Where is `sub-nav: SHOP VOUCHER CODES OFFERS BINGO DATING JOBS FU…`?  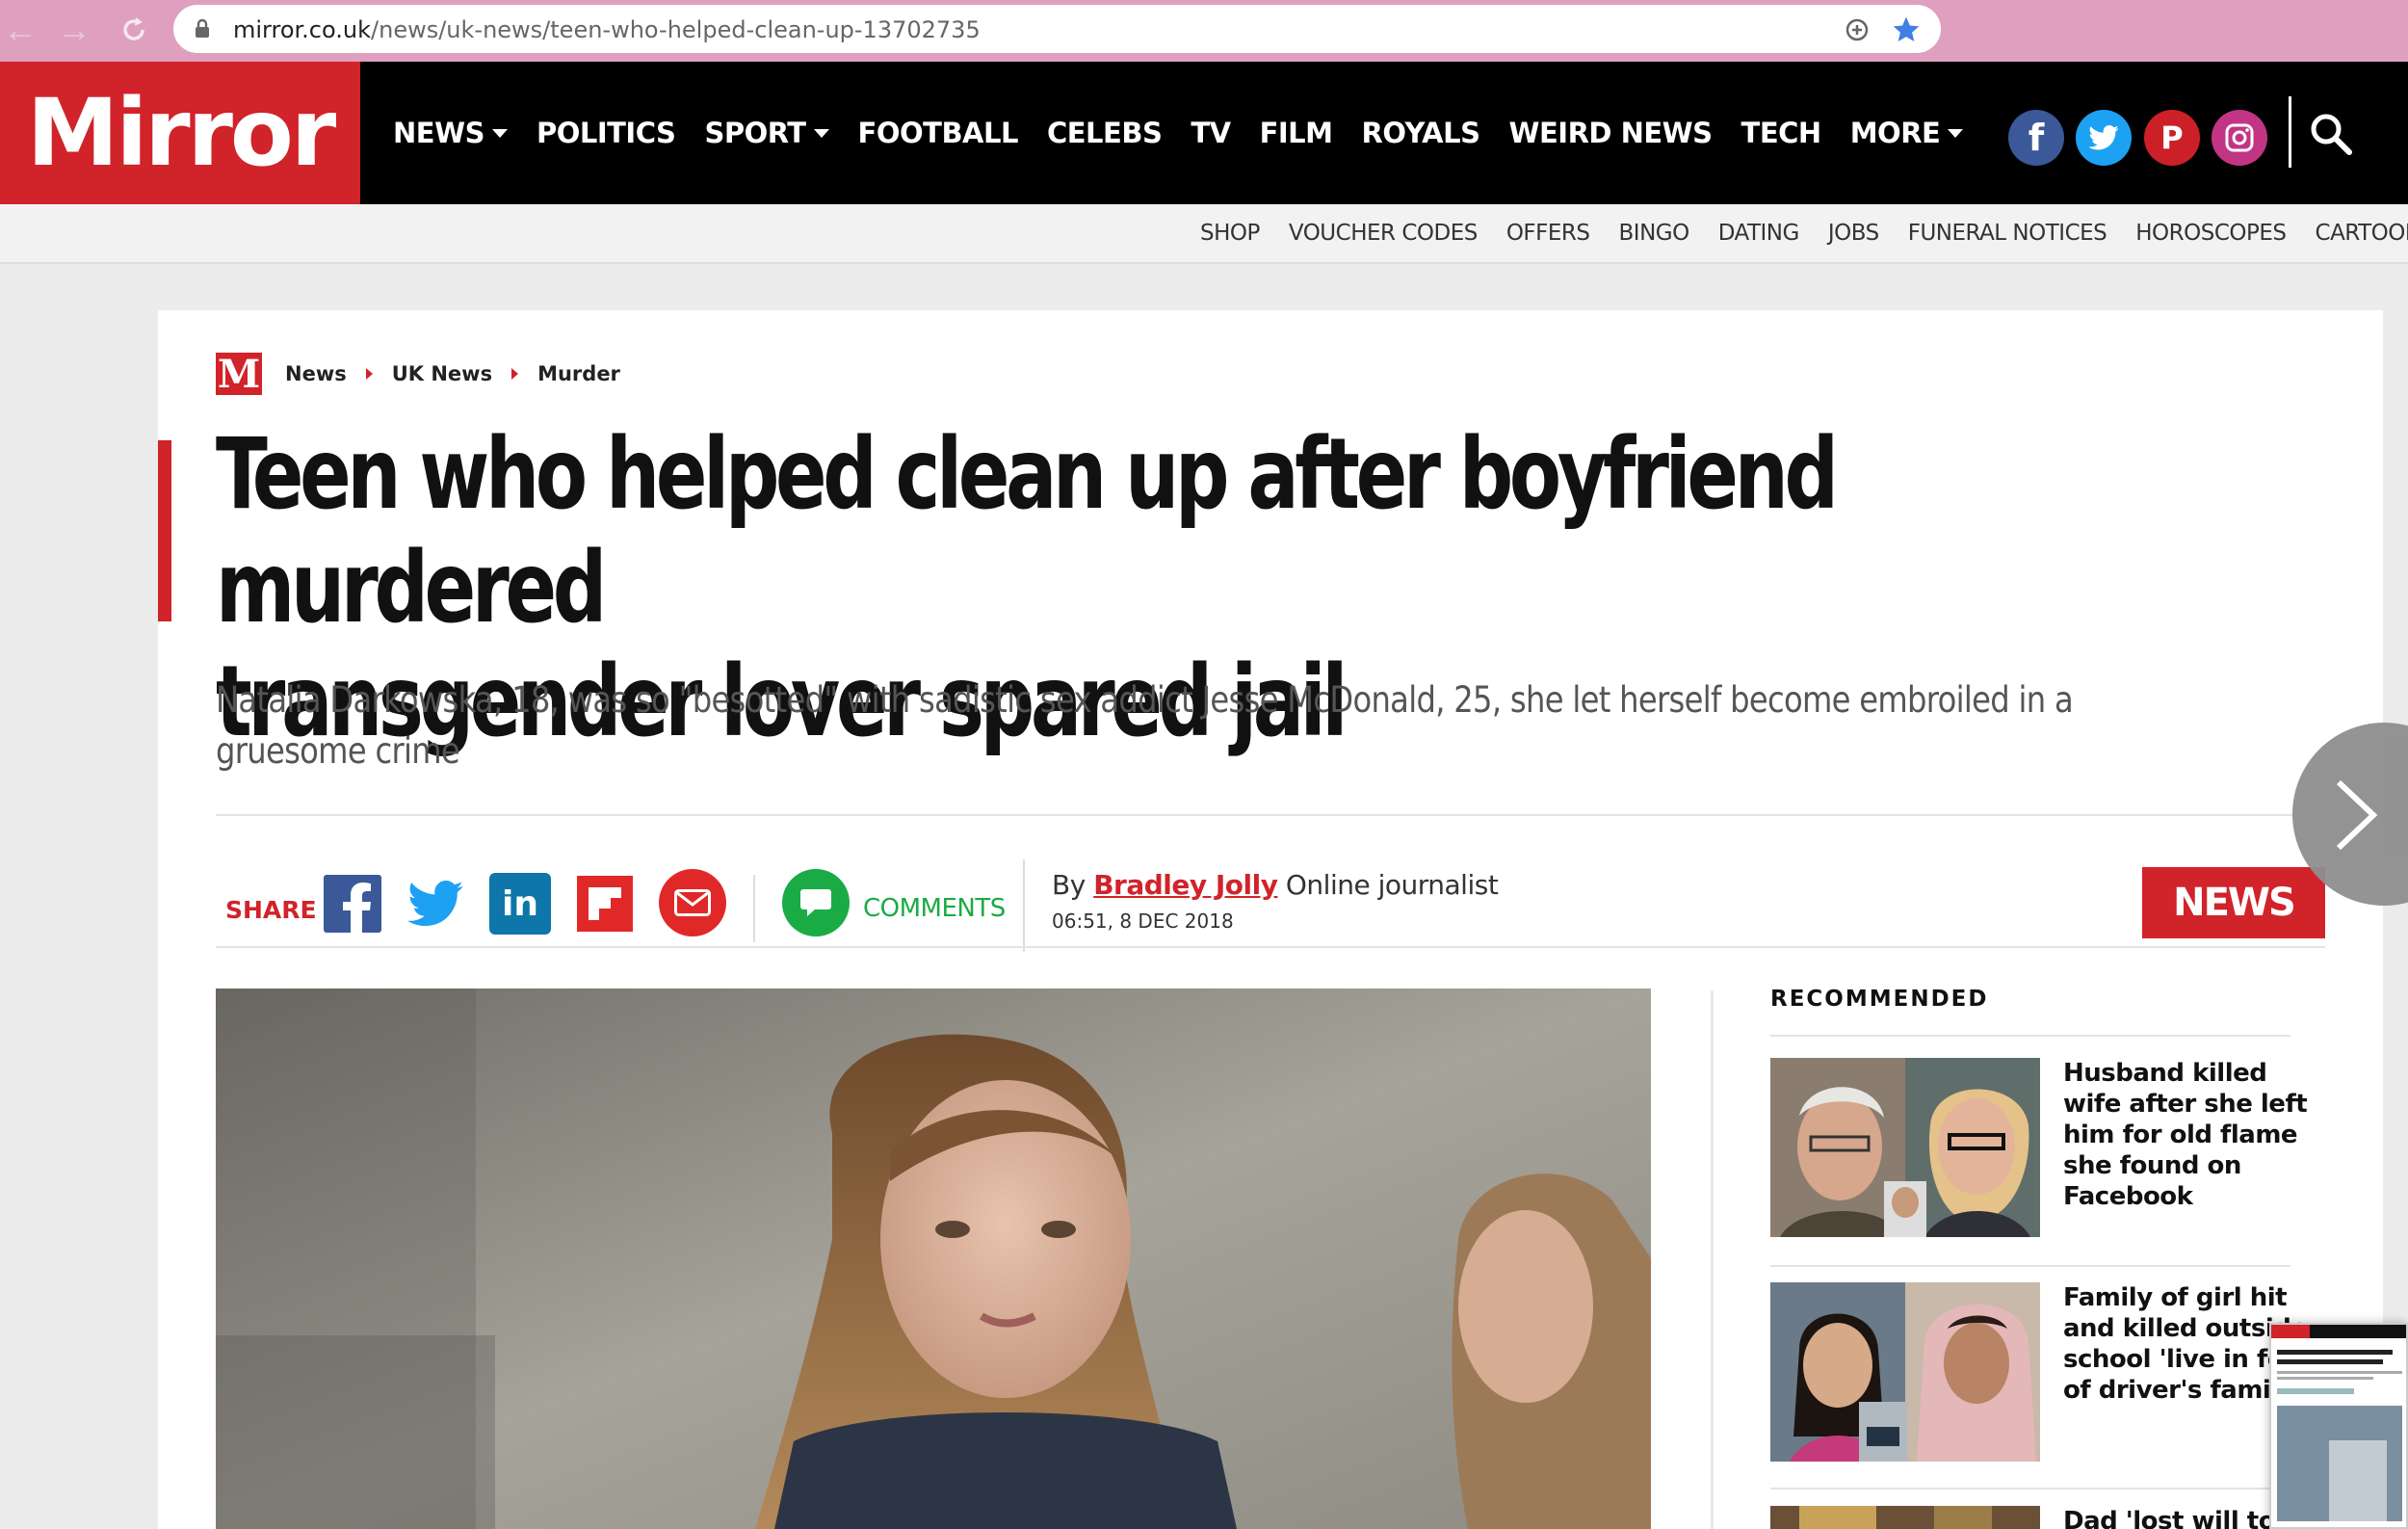 sub-nav: SHOP VOUCHER CODES OFFERS BINGO DATING JOBS FU… is located at coordinates (1204, 234).